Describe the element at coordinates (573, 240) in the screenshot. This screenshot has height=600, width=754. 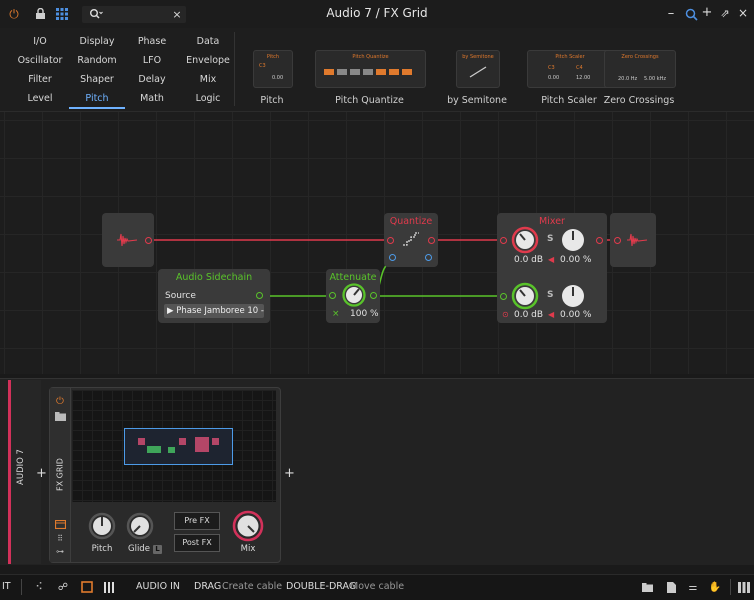
I see `mixer-pan-1-knob` at that location.